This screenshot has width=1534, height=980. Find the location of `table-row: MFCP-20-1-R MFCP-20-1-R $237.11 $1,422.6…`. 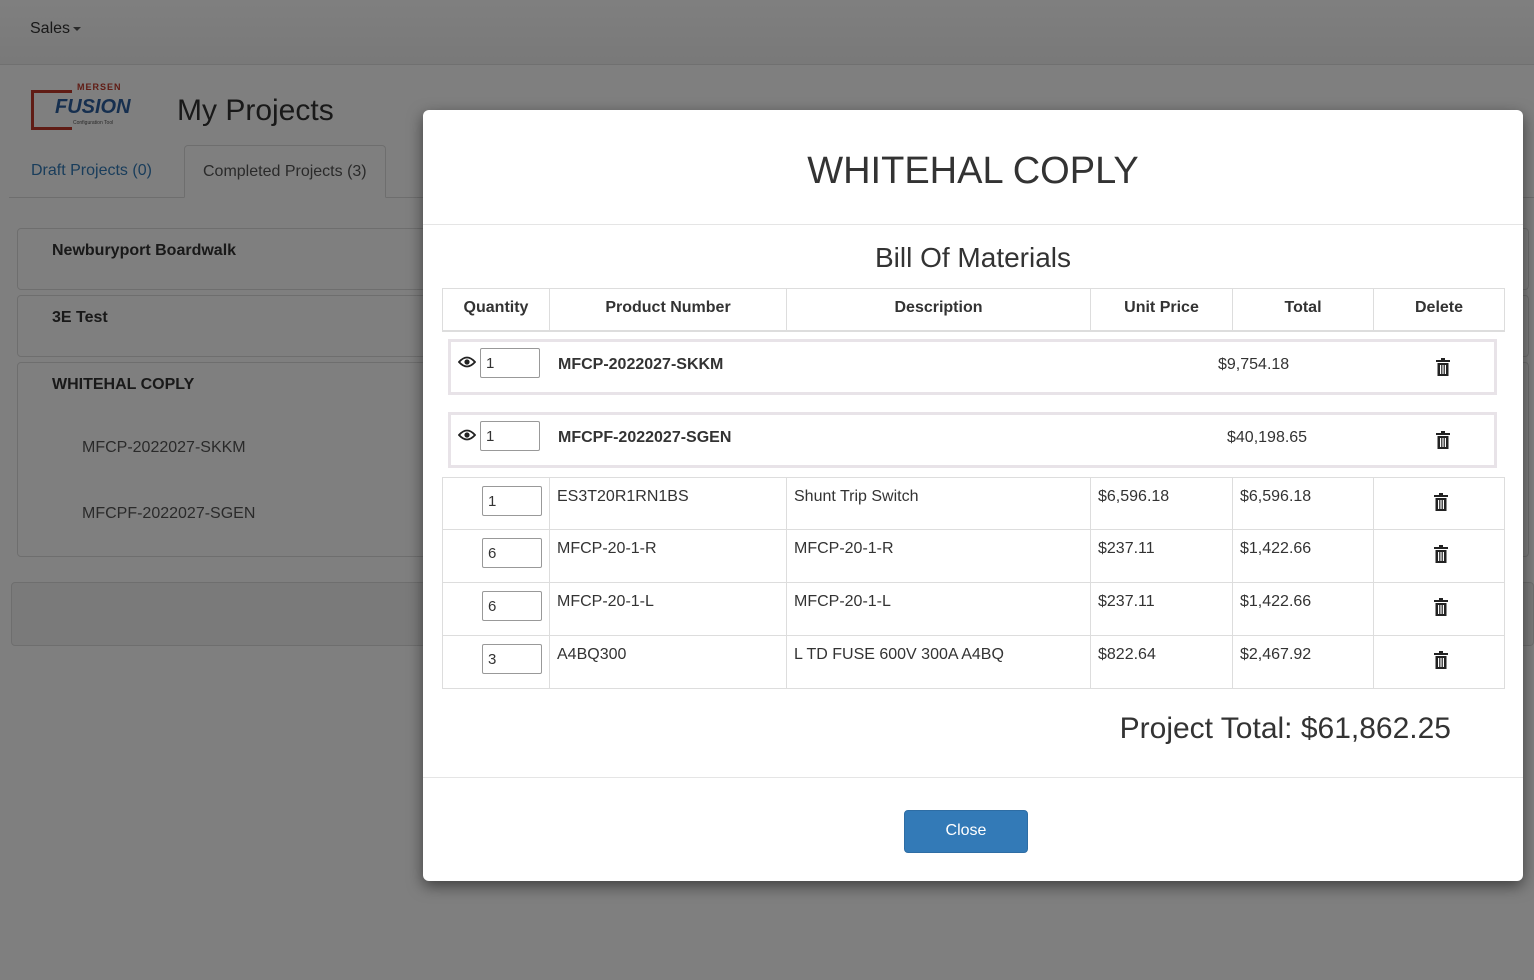

table-row: MFCP-20-1-R MFCP-20-1-R $237.11 $1,422.6… is located at coordinates (973, 556).